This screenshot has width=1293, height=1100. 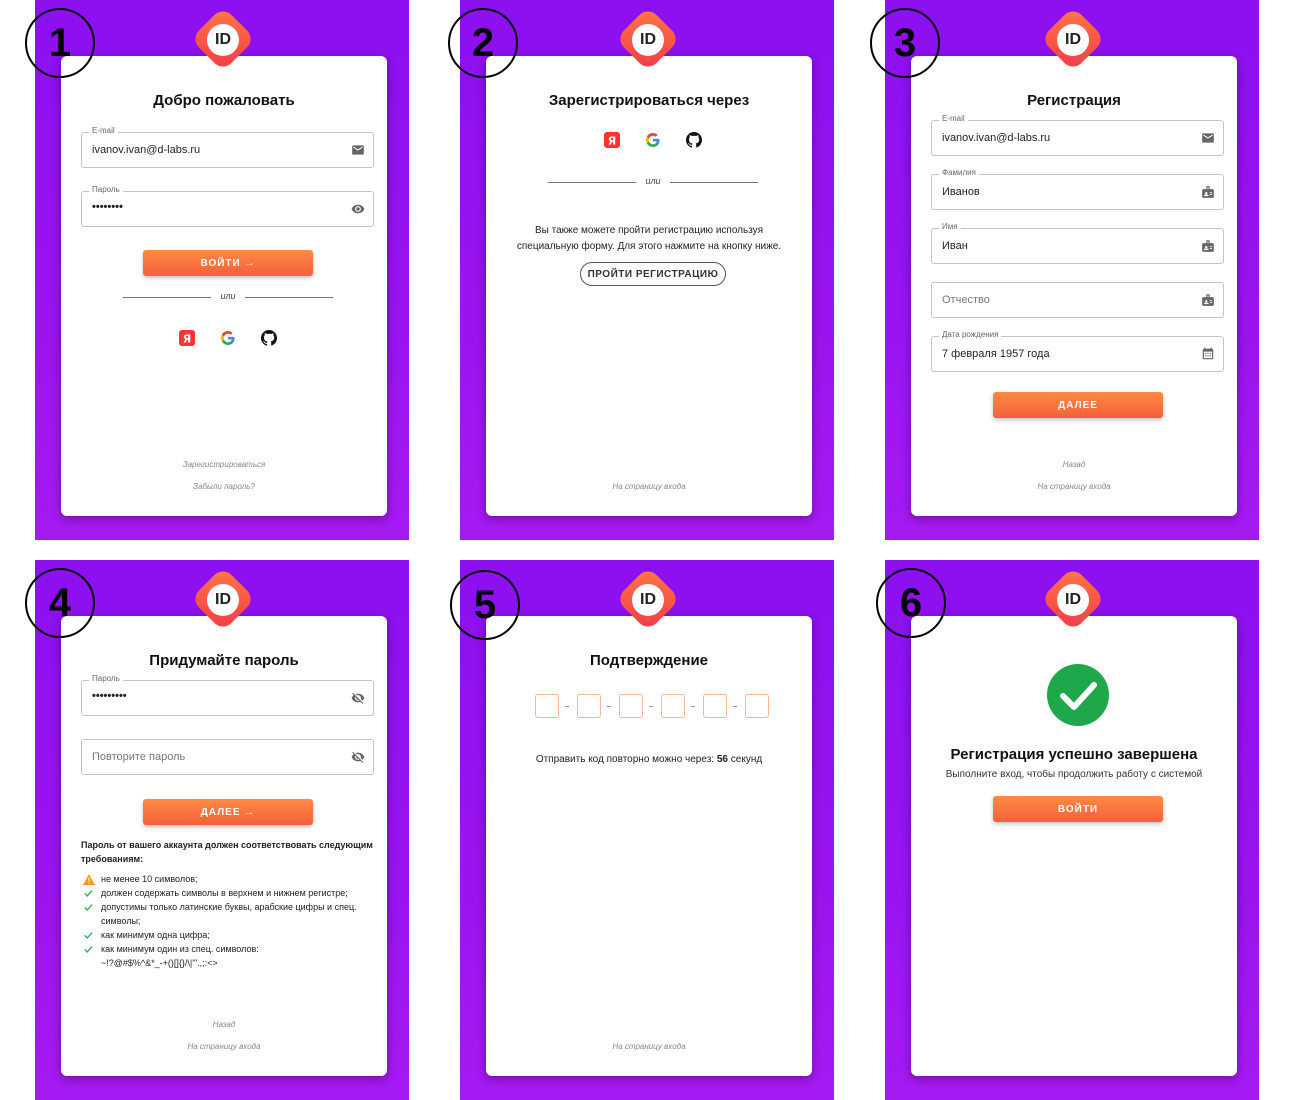 What do you see at coordinates (227, 206) in the screenshot?
I see `password-field: Пароль ••••••••` at bounding box center [227, 206].